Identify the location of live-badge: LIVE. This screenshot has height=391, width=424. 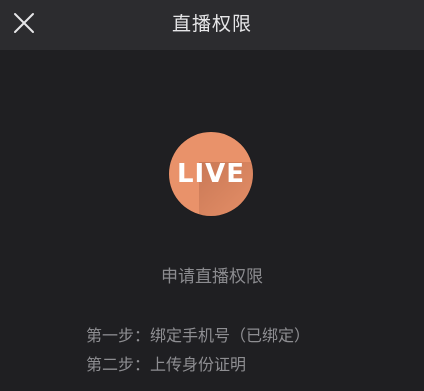
(211, 174).